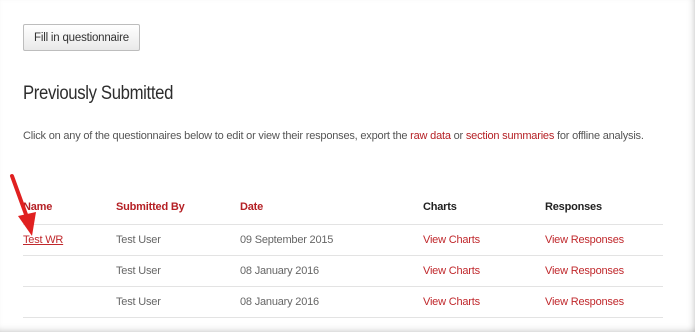 The width and height of the screenshot is (695, 332). What do you see at coordinates (599, 136) in the screenshot?
I see `intro-text-end: for offline analysis.` at bounding box center [599, 136].